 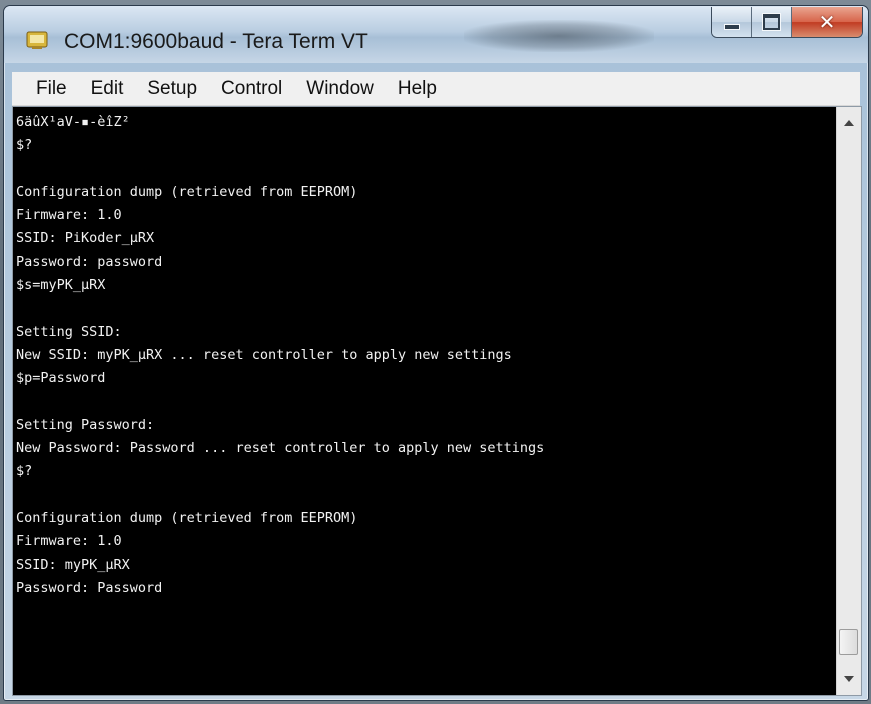 I want to click on title-bar: COM1:9600baud - Tera Term VT ✕, so click(x=436, y=34).